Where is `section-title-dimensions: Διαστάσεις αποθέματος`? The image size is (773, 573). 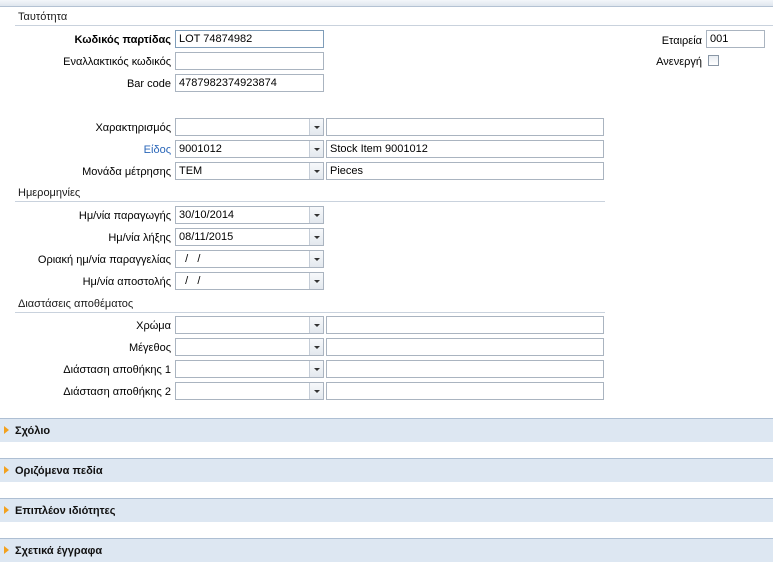 section-title-dimensions: Διαστάσεις αποθέματος is located at coordinates (76, 304).